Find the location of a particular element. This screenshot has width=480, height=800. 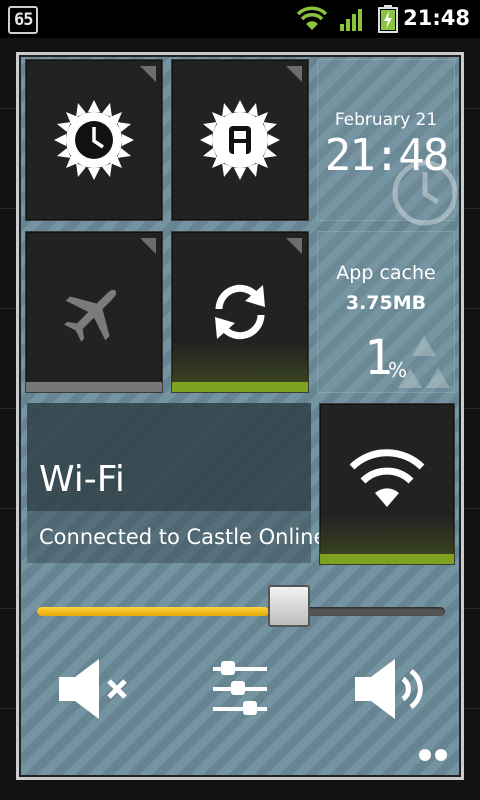

battery-charging-icon is located at coordinates (388, 19).